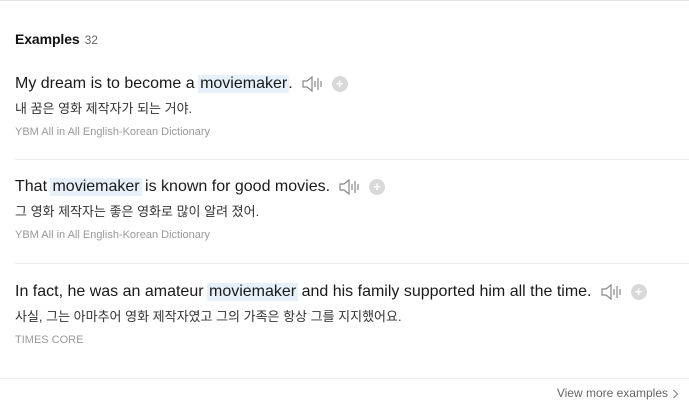 Image resolution: width=689 pixels, height=409 pixels. I want to click on section-title: Examples, so click(47, 39).